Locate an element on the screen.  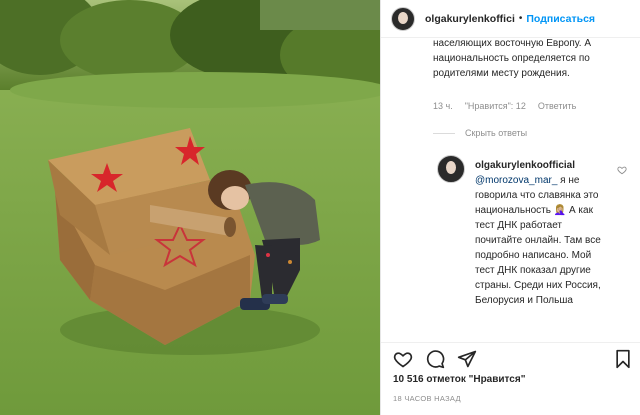
action-bar is located at coordinates (510, 357).